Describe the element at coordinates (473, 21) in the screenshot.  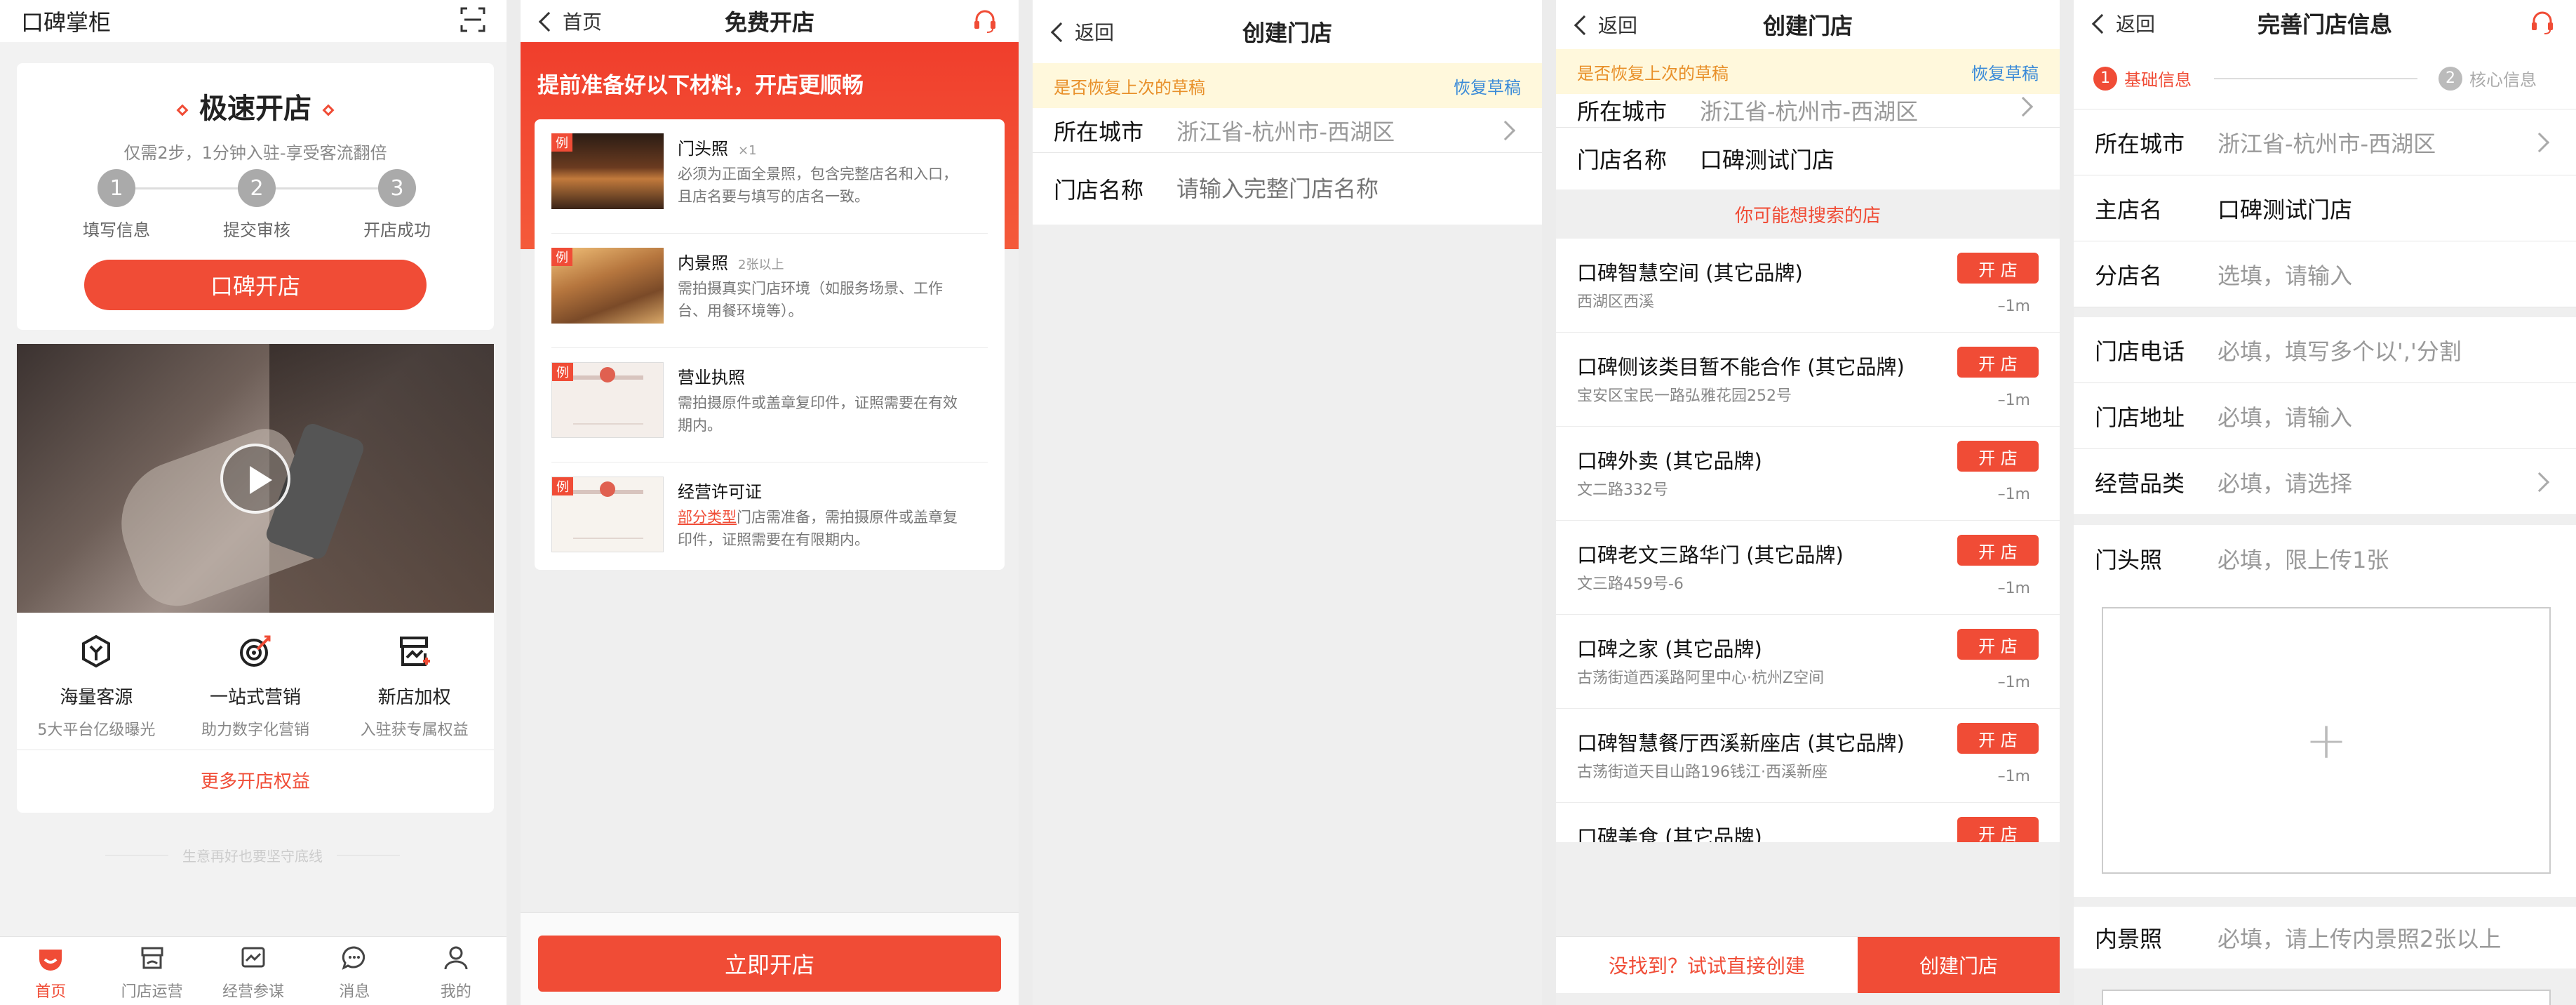
I see `scan-icon` at that location.